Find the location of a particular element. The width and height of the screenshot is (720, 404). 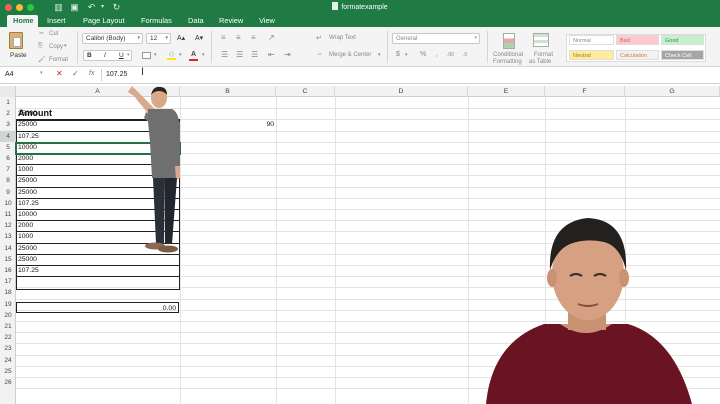

align-right-icon: ☰ is located at coordinates (254, 54).